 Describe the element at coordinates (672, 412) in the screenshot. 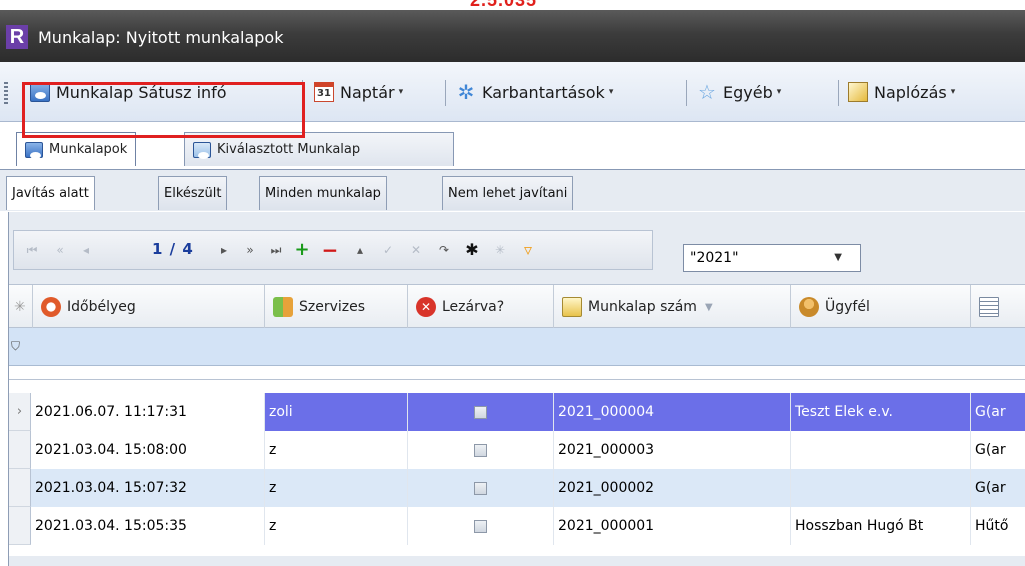

I see `cell-worksheet-number: 2021_000004` at that location.